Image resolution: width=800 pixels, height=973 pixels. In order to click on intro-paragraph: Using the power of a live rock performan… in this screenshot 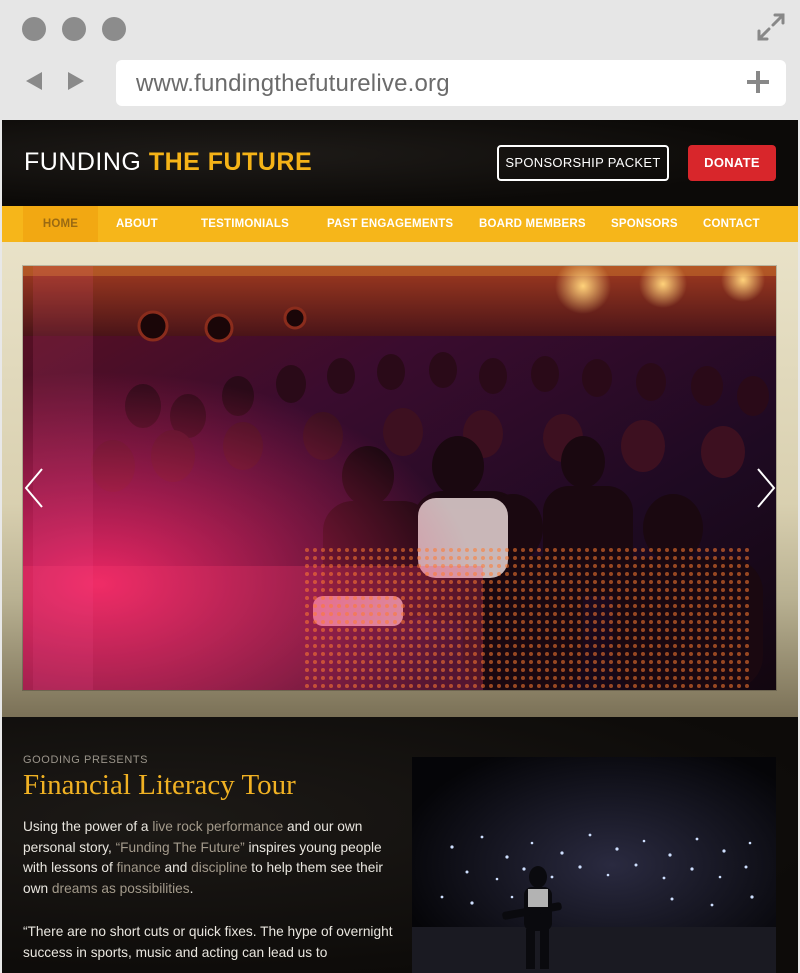, I will do `click(208, 858)`.